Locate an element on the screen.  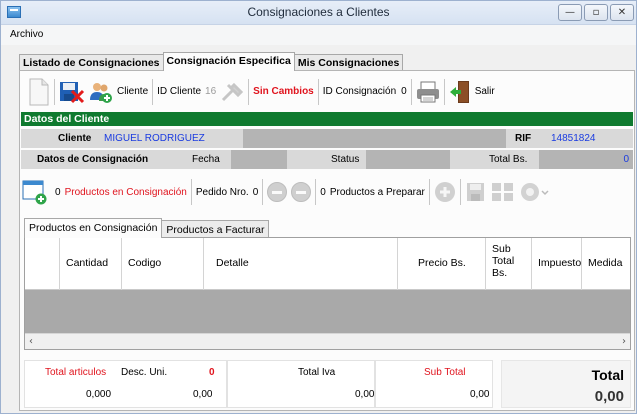
grand-total-box: Total 0,00 is located at coordinates (566, 384).